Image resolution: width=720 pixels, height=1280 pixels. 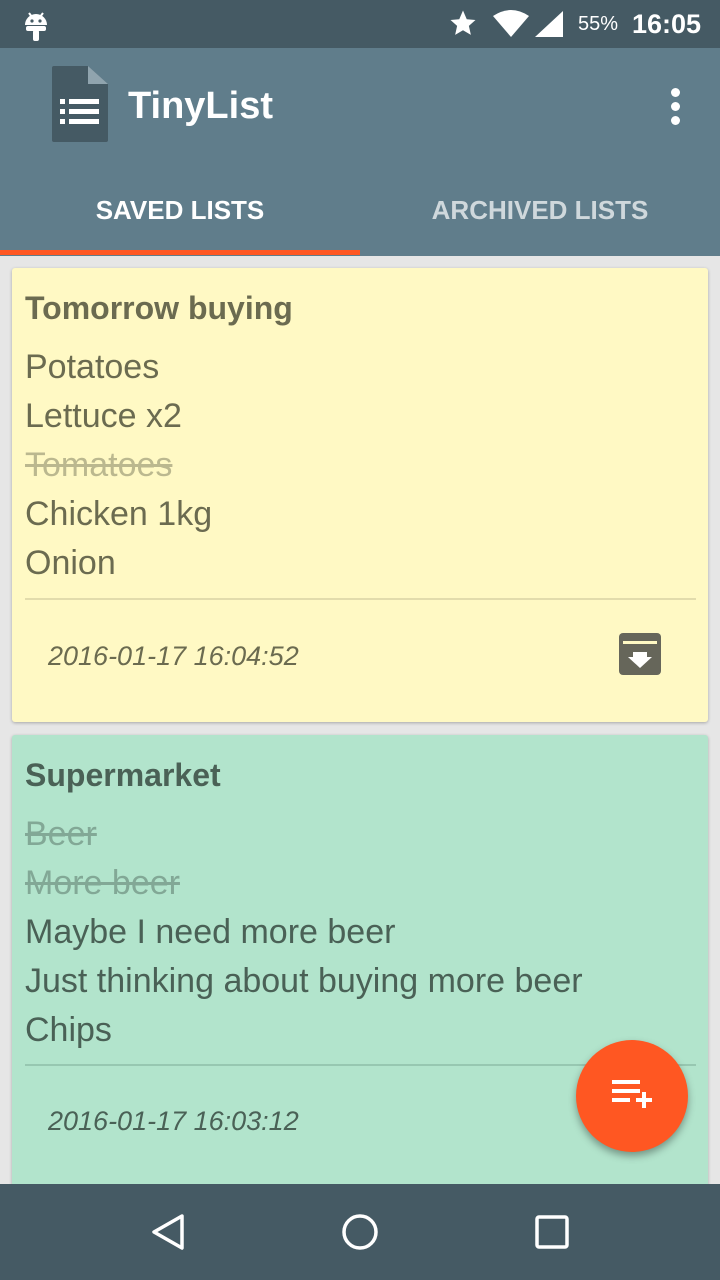 What do you see at coordinates (36, 26) in the screenshot?
I see `android-icon` at bounding box center [36, 26].